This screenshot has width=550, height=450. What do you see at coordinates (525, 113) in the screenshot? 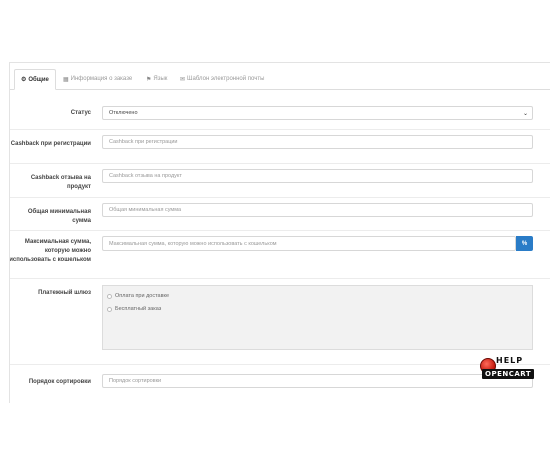
I see `chevron-down-icon: ⌄` at bounding box center [525, 113].